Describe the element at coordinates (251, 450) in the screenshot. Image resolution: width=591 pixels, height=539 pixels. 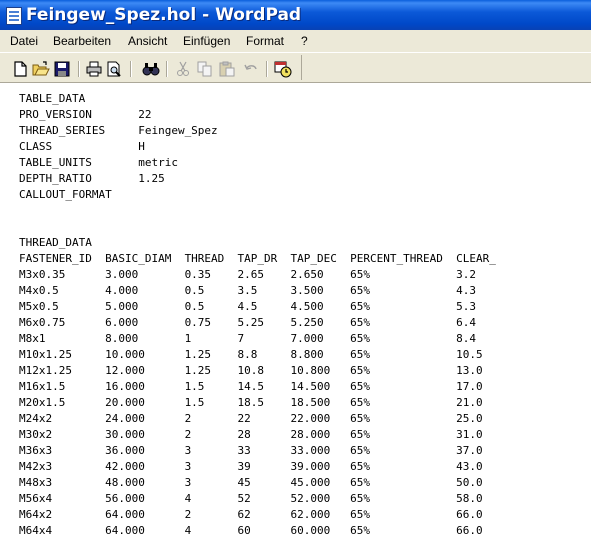
I see `document-line: M36x3 36.000 3 33 33.000 65% 37.0` at that location.